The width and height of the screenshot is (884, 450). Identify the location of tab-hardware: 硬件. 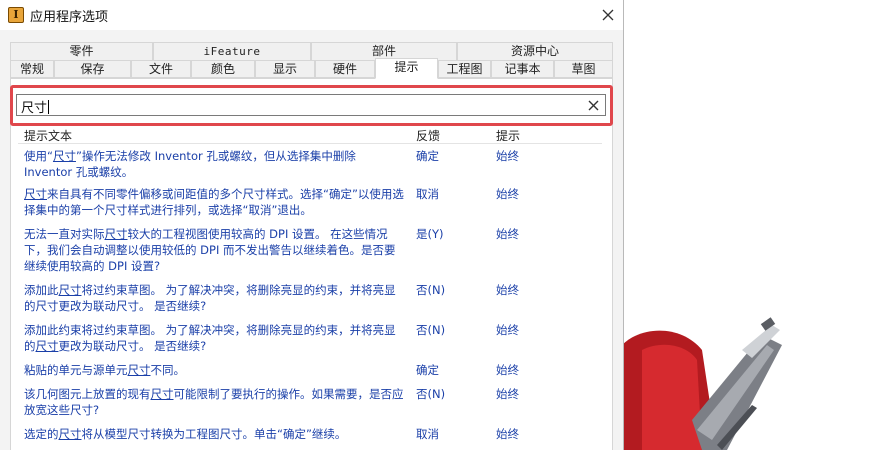
(345, 69).